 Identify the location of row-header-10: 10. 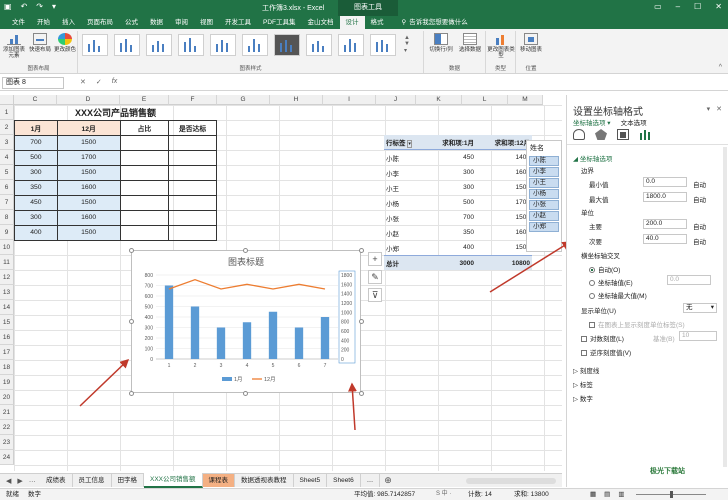
(7, 247).